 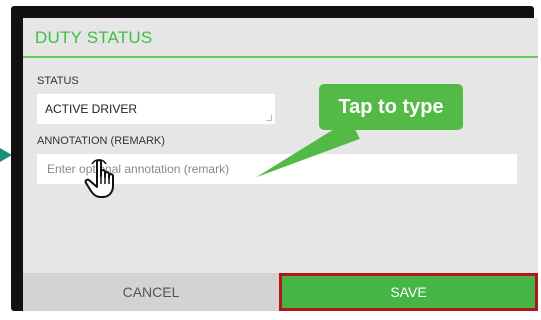 What do you see at coordinates (280, 38) in the screenshot?
I see `dialog-title: DUTY STATUS` at bounding box center [280, 38].